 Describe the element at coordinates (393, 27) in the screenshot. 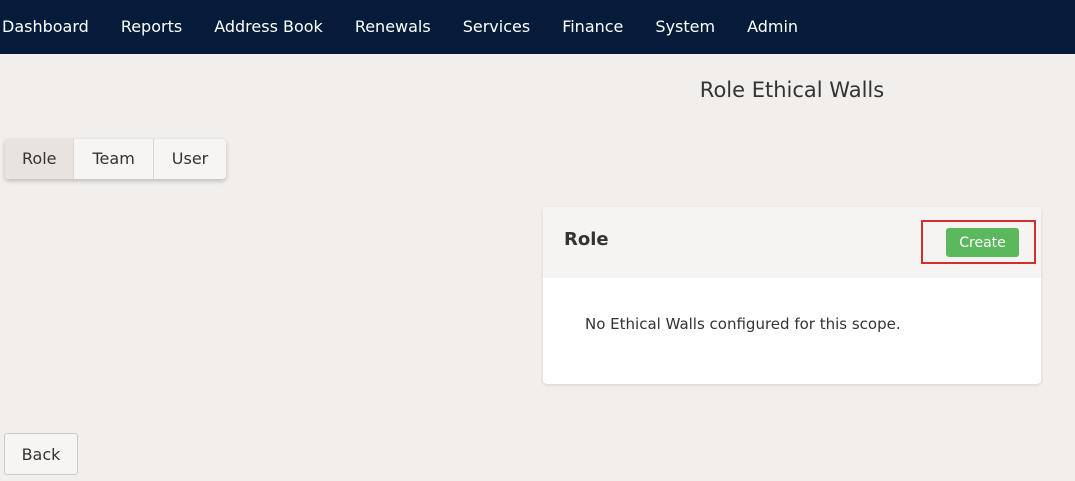

I see `nav-item-renewals: Renewals` at that location.